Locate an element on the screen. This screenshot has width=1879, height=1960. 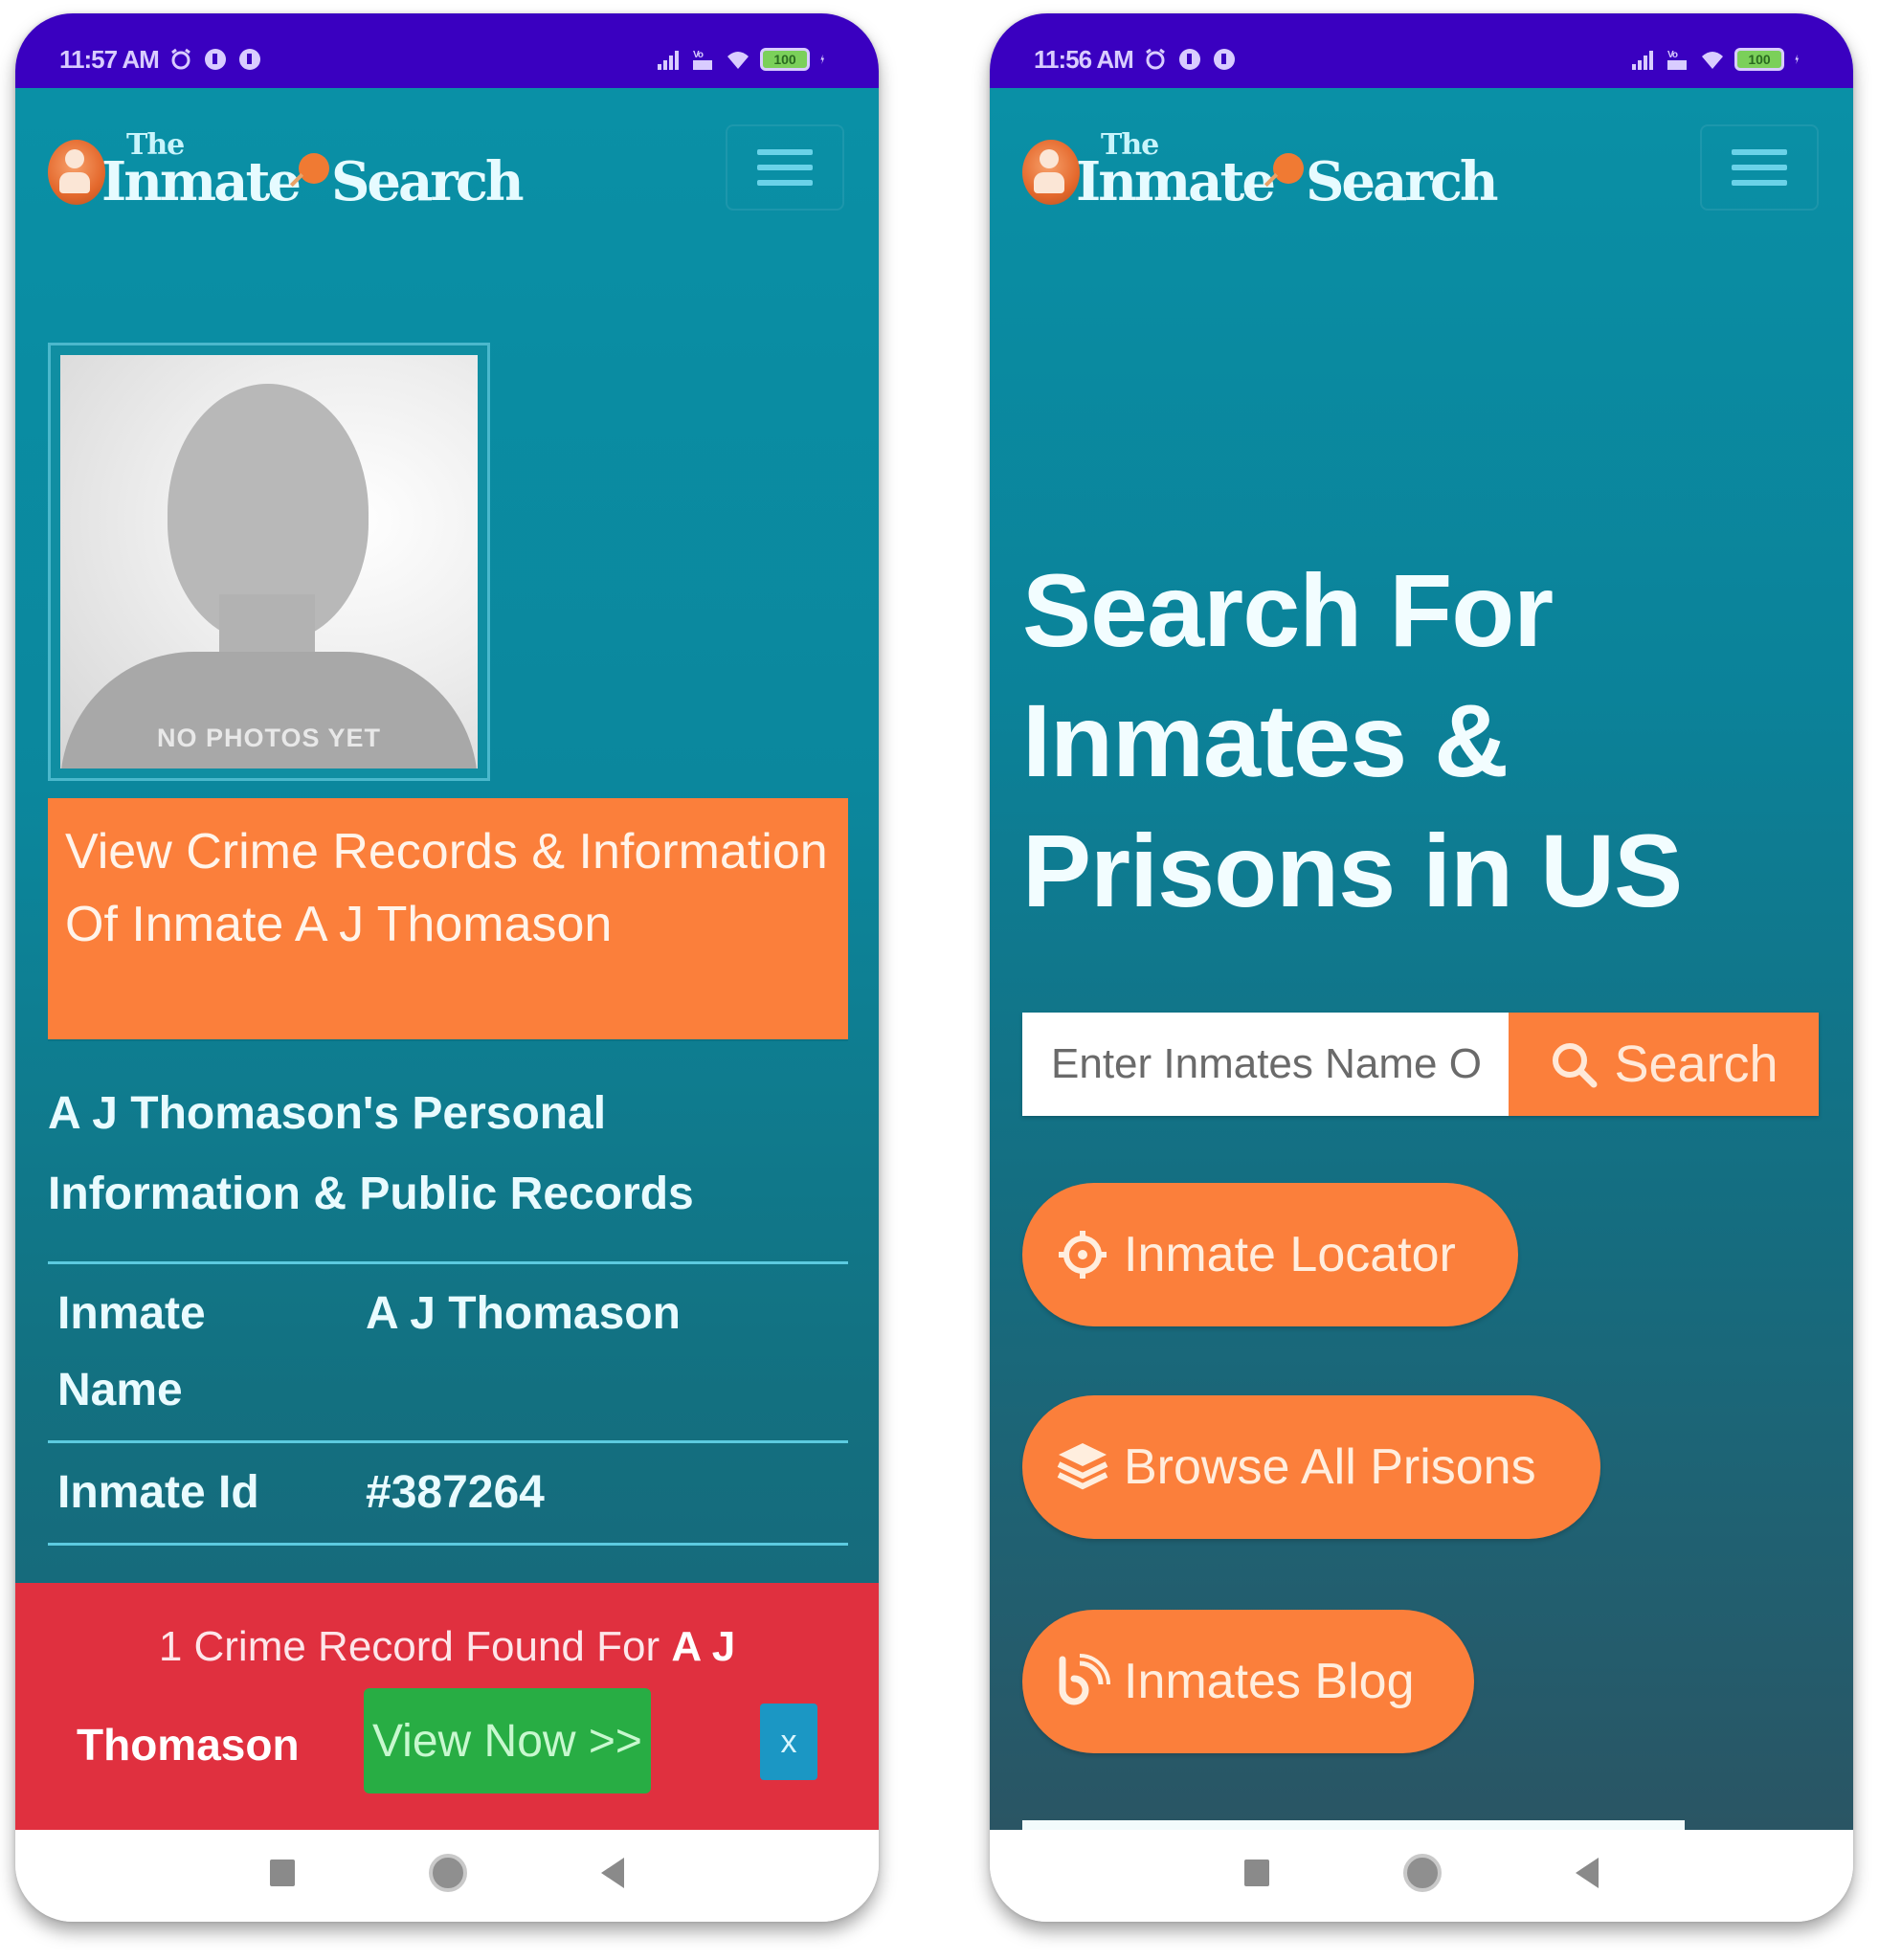
table-row: Inmate Id #387264 is located at coordinates (448, 1493).